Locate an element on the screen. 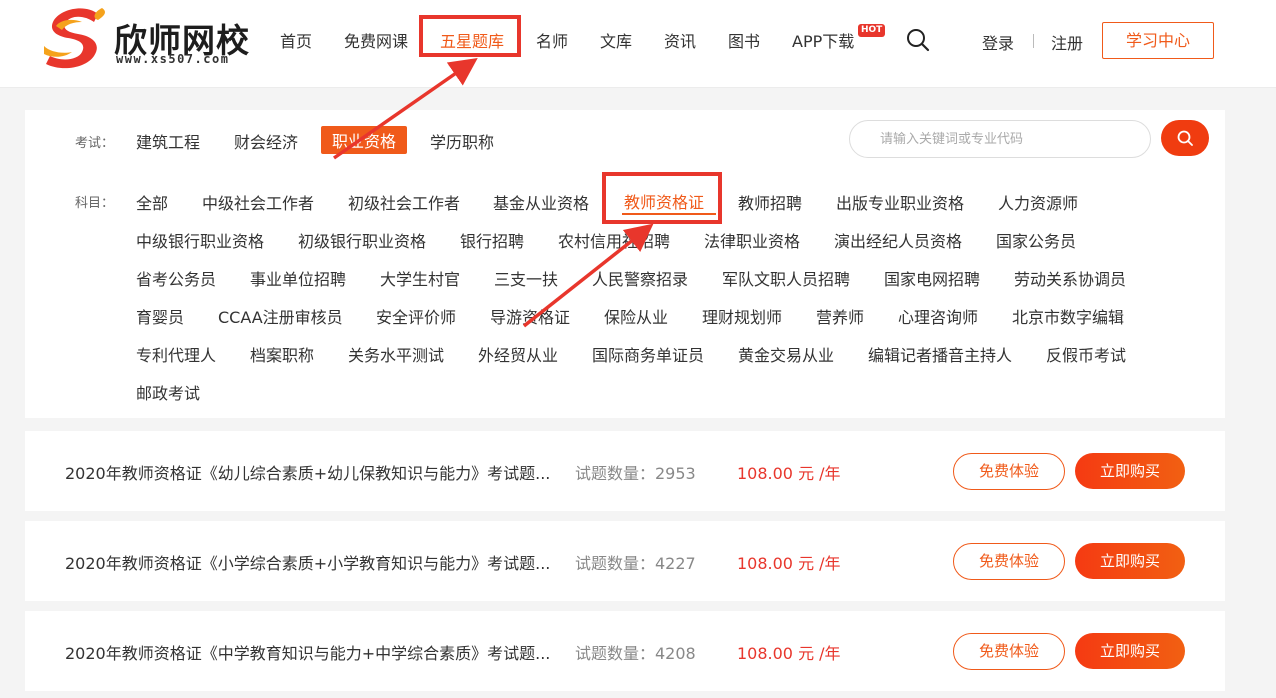  subject-item: 农村信用社招聘 is located at coordinates (614, 240).